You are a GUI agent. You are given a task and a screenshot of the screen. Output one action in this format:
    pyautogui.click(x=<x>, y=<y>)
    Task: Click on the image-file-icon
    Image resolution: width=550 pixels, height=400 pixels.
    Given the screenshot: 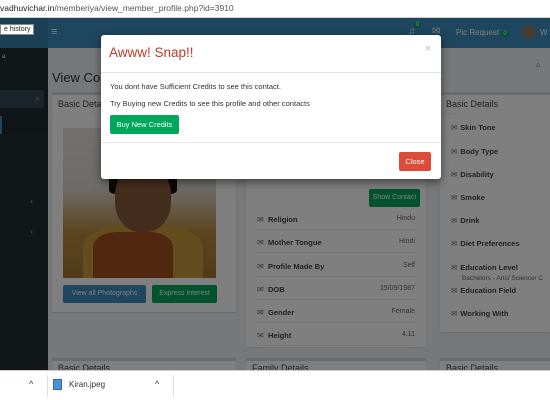 What is the action you would take?
    pyautogui.click(x=57, y=384)
    